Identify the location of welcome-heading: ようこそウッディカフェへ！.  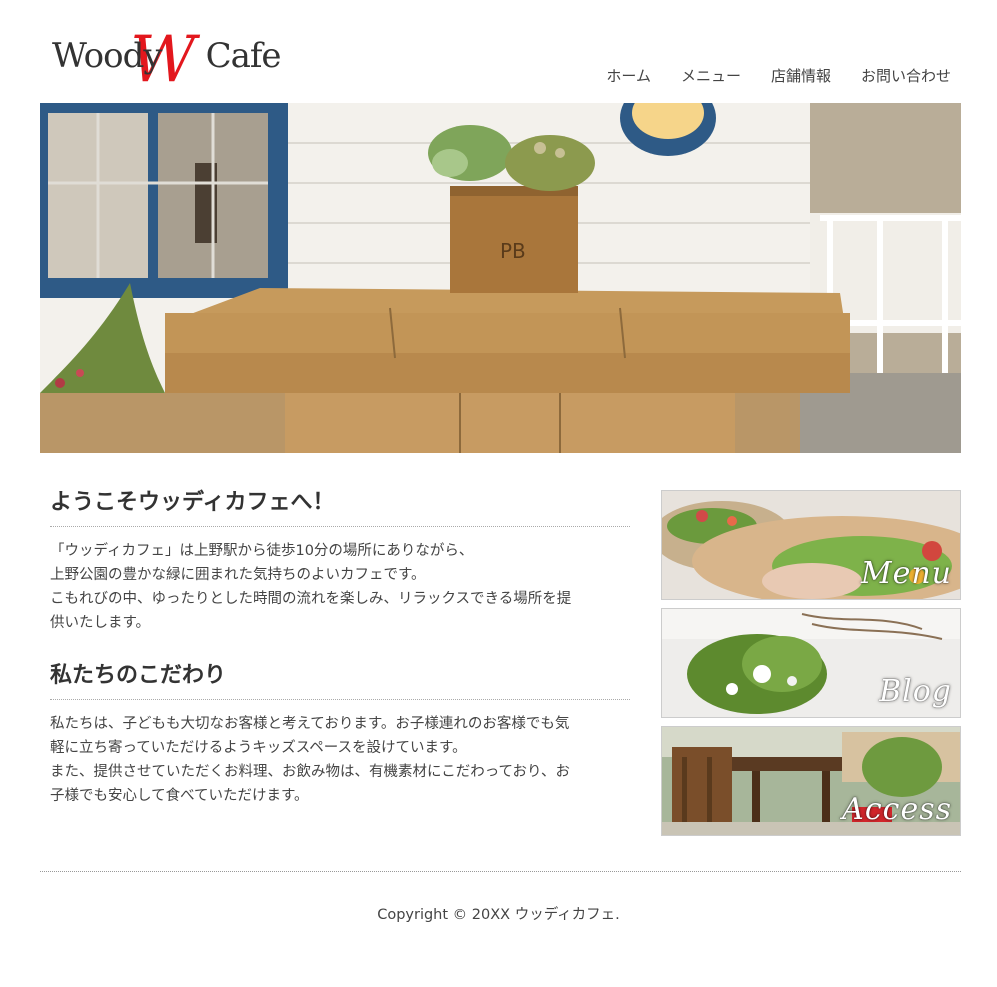
(340, 507).